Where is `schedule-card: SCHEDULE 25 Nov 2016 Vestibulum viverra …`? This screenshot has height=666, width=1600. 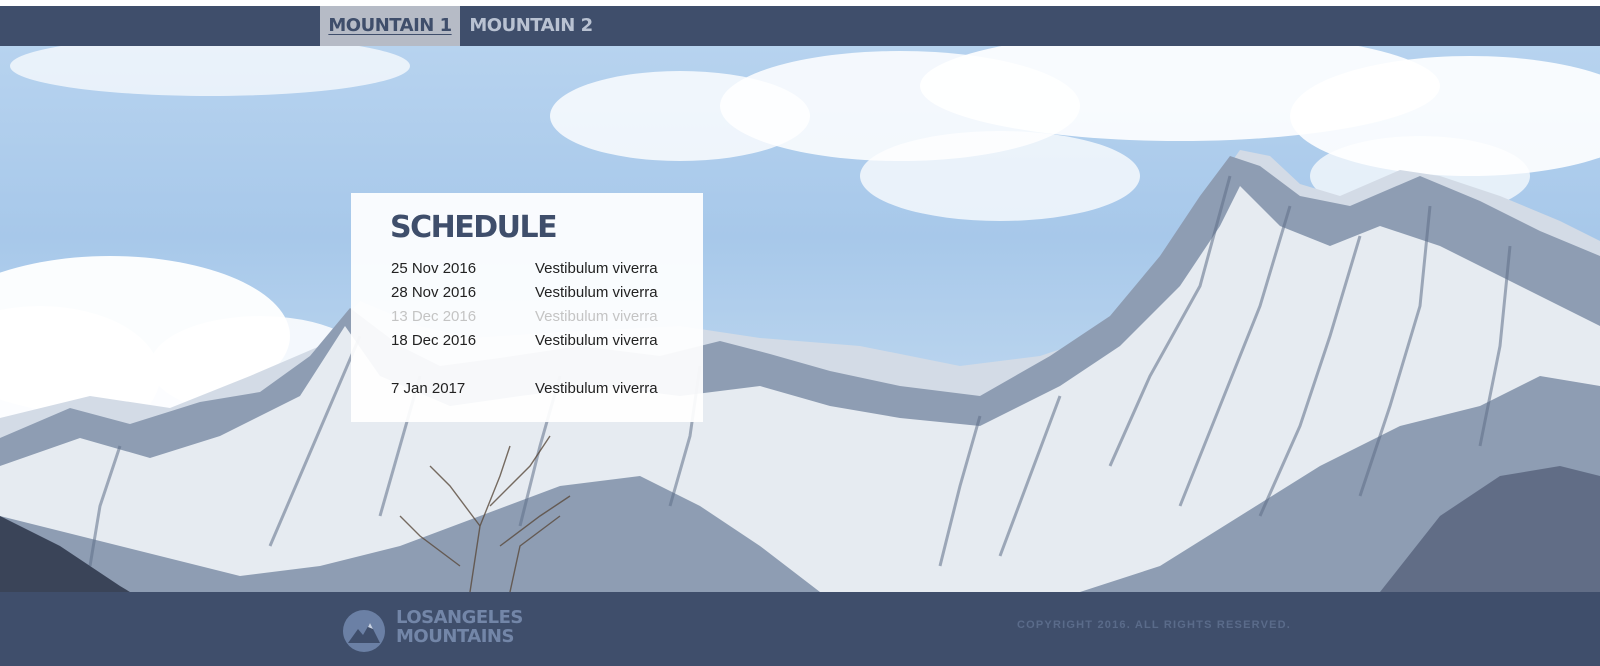
schedule-card: SCHEDULE 25 Nov 2016 Vestibulum viverra … is located at coordinates (527, 307).